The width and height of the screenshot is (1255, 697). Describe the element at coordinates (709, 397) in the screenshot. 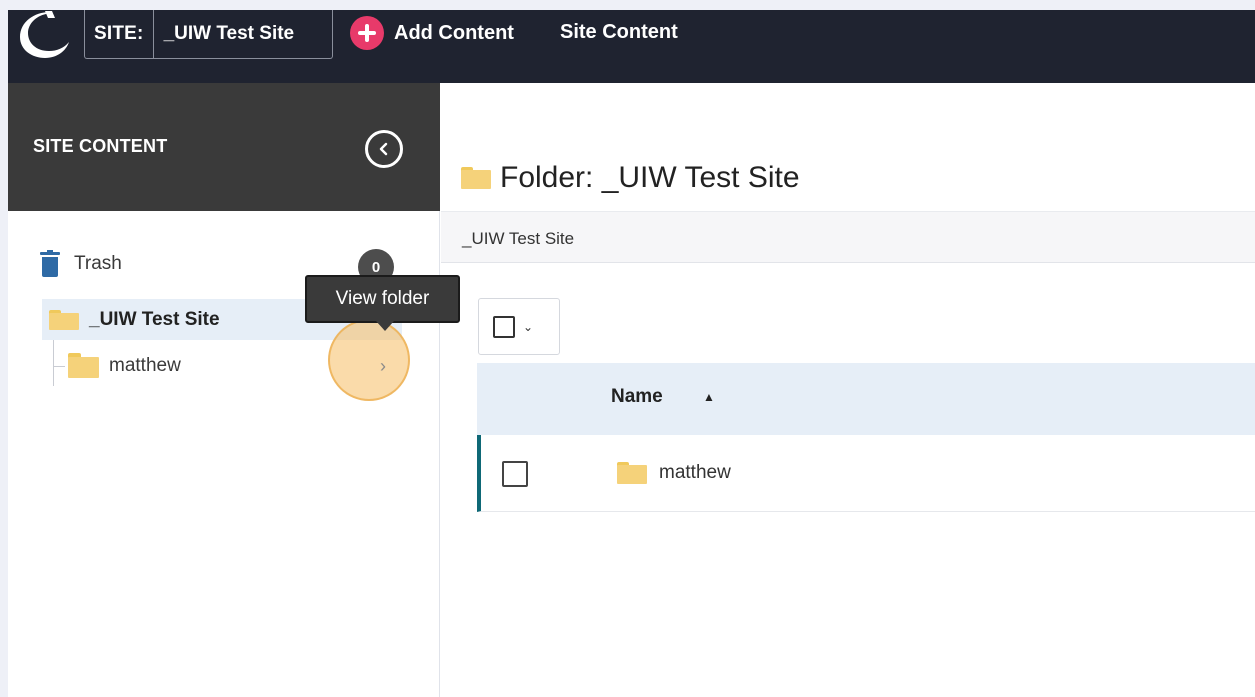

I see `sort-ascending-icon: ▲` at that location.